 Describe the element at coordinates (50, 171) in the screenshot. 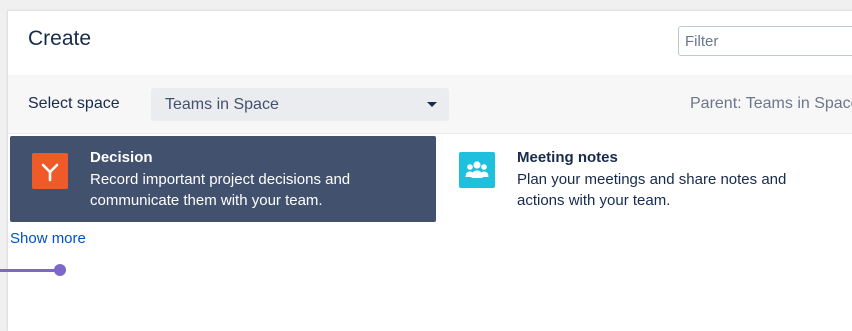

I see `decision-icon` at that location.